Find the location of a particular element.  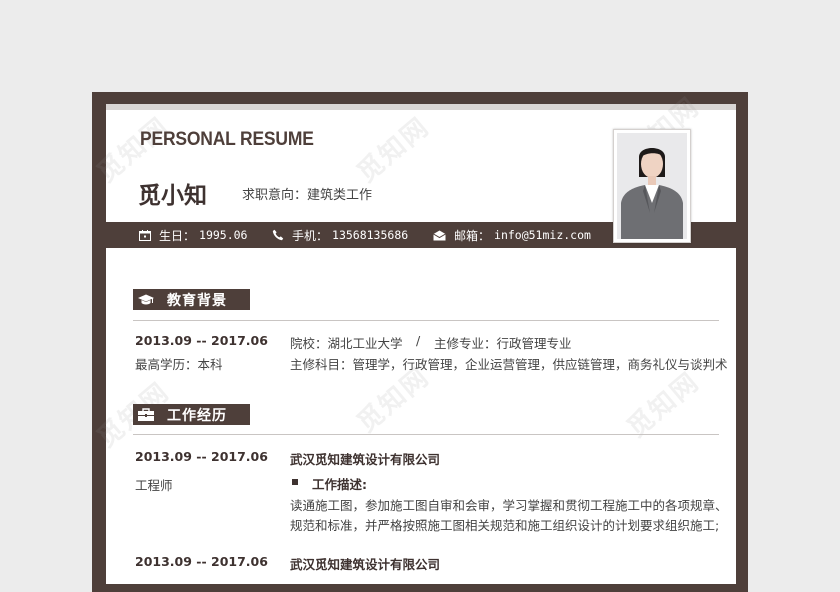

email-info: 邮箱： info@51miz.com is located at coordinates (512, 235).